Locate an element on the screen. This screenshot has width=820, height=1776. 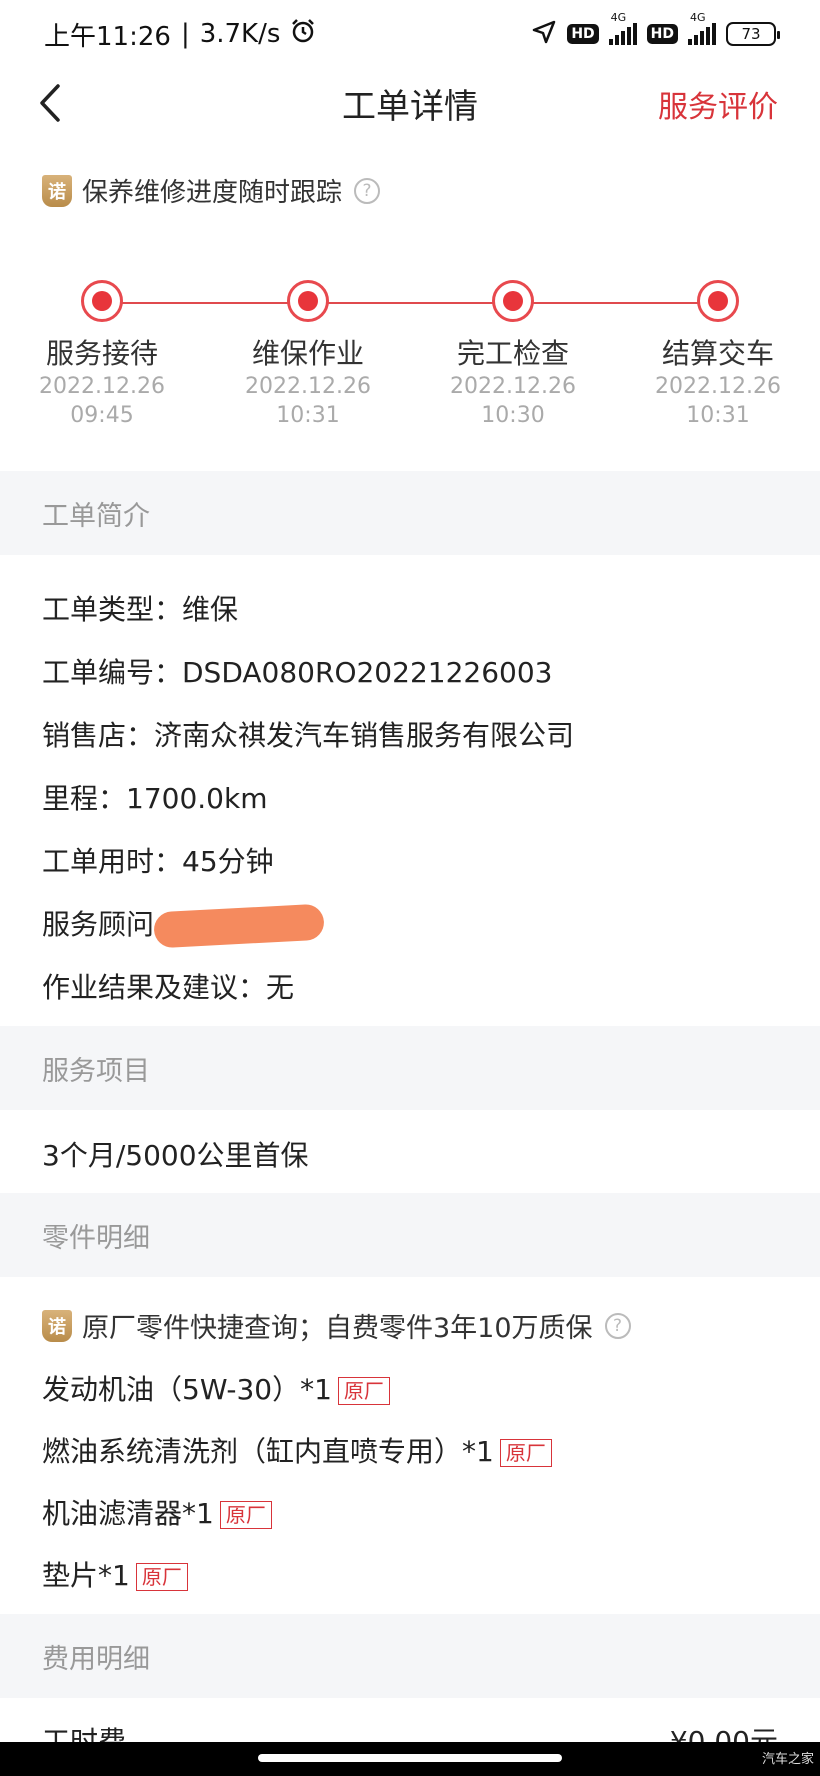
step-time: 10:30 is located at coordinates (513, 415).